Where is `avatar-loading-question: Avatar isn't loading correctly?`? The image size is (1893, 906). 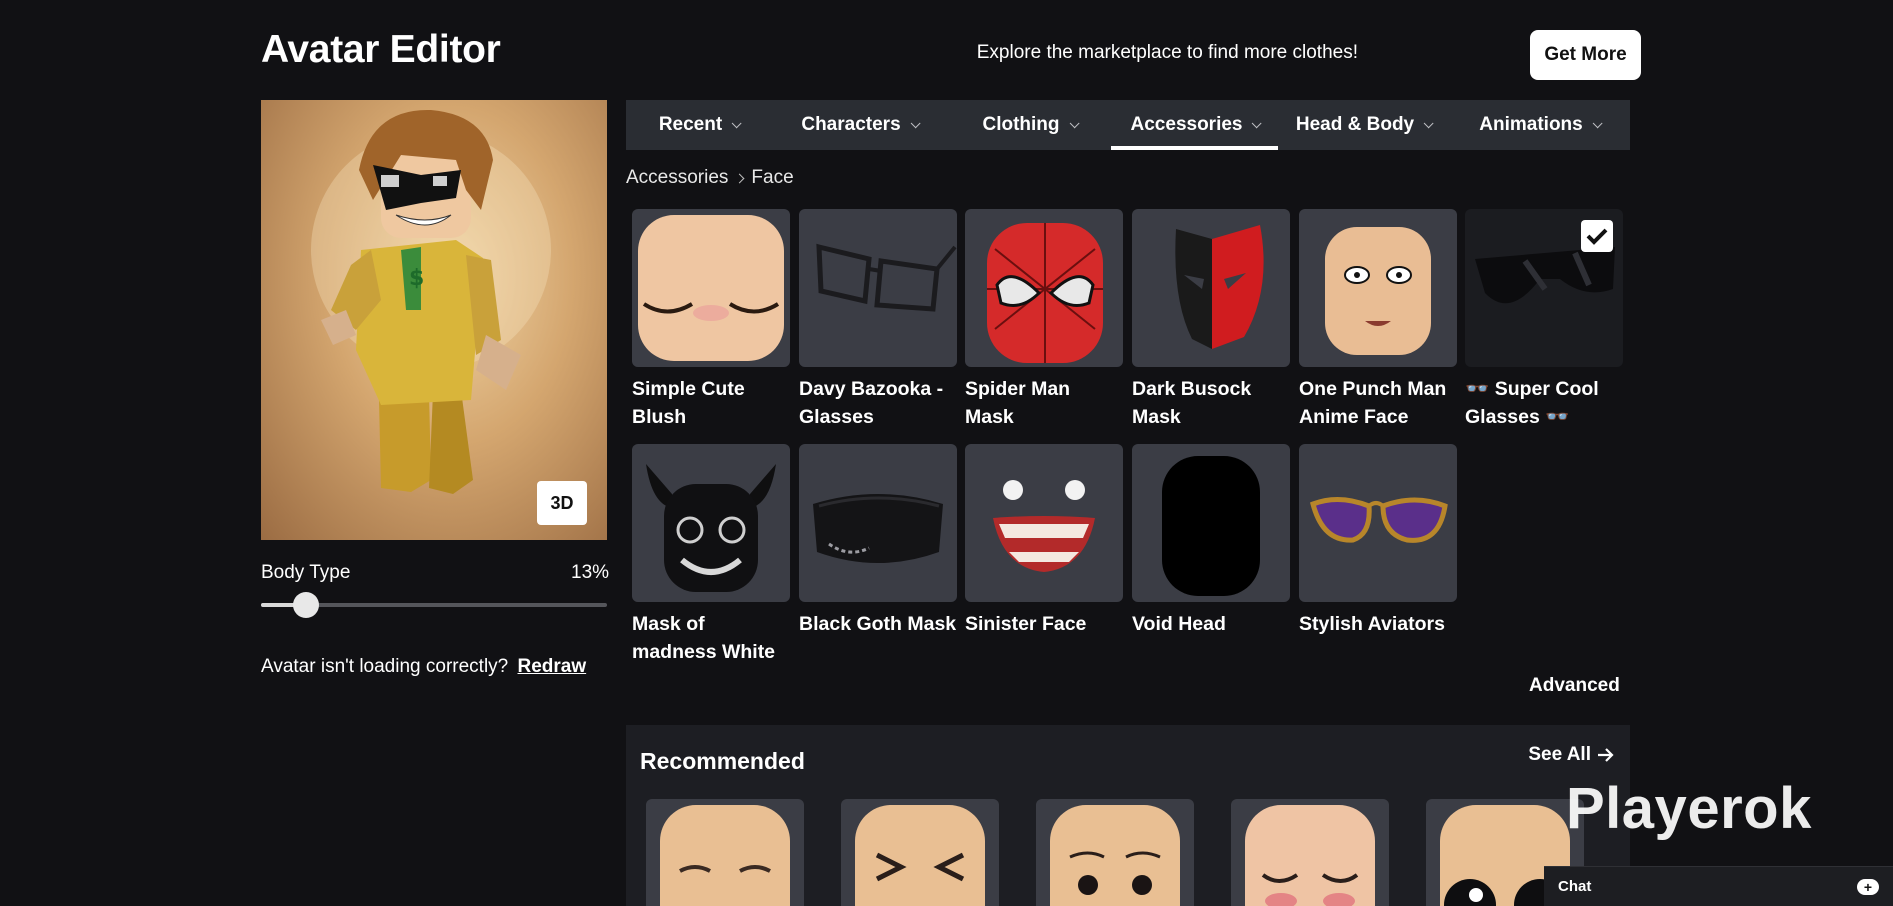
avatar-loading-question: Avatar isn't loading correctly? is located at coordinates (385, 666).